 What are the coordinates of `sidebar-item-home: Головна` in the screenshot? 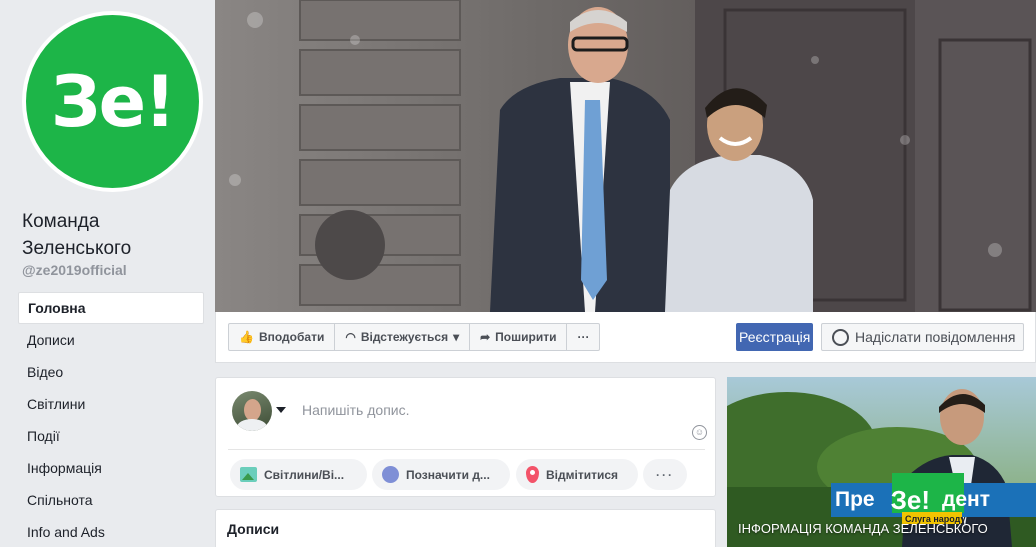 It's located at (111, 308).